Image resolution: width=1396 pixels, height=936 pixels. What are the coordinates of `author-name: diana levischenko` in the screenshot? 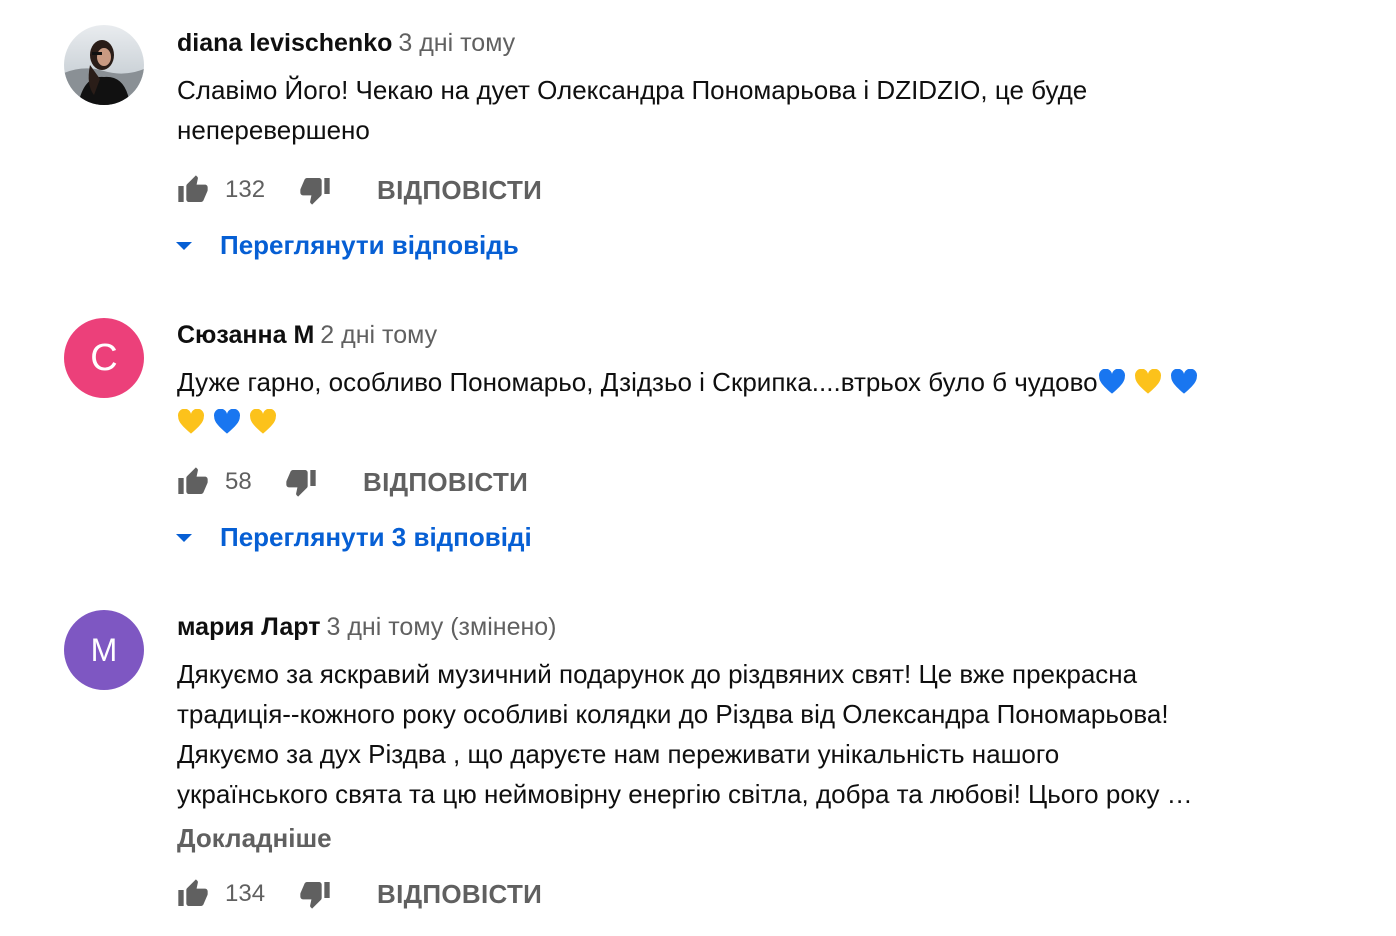 It's located at (284, 43).